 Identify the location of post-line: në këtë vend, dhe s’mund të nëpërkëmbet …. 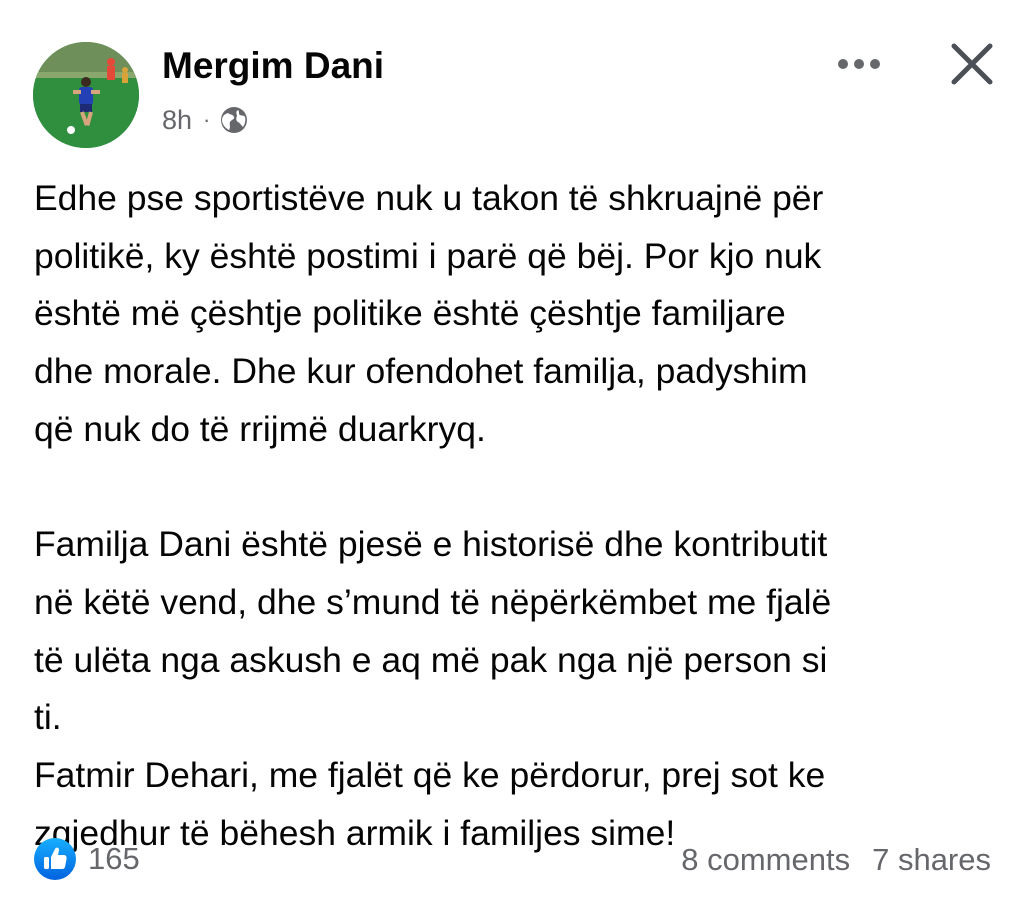
(433, 601).